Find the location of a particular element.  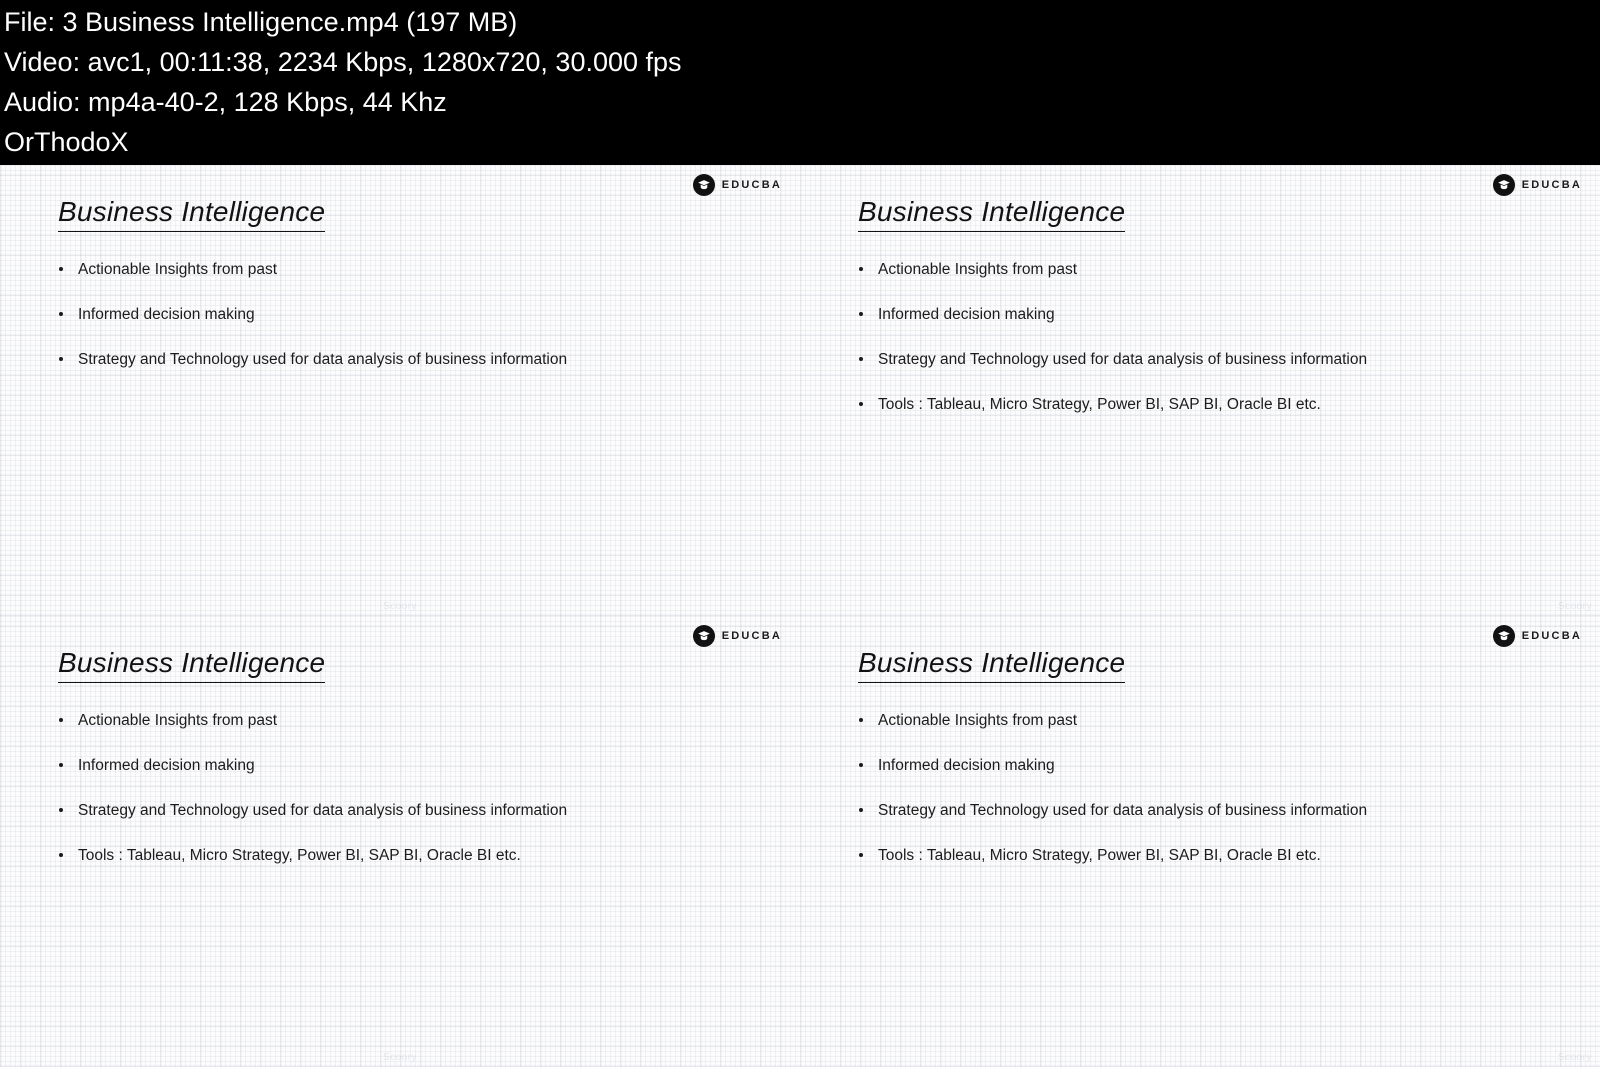

media-info-release-line: OrThodoX is located at coordinates (66, 142).